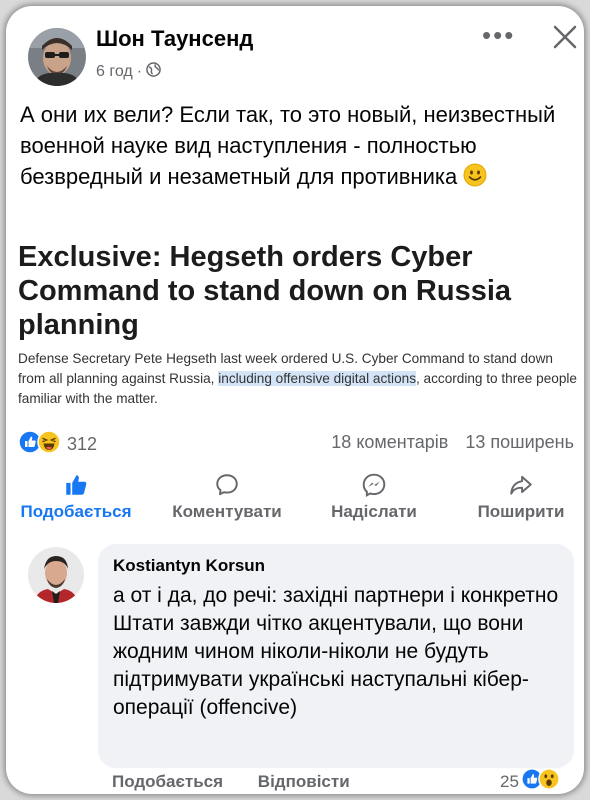  What do you see at coordinates (475, 175) in the screenshot?
I see `smile-emoji` at bounding box center [475, 175].